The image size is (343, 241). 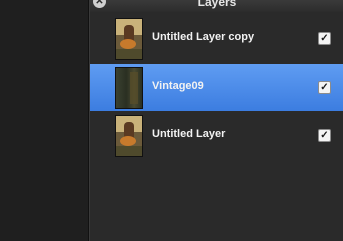 I want to click on layer-row-untitled-layer: Untitled Layer ✓, so click(x=216, y=135).